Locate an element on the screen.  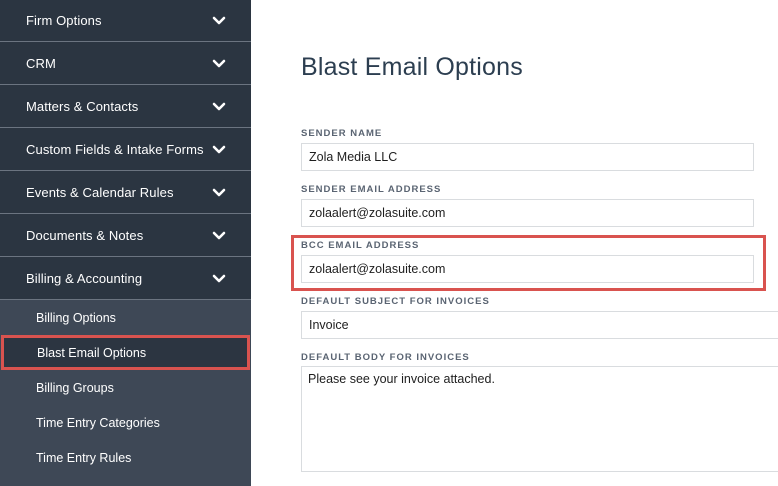
sidebar-item-time-entry-categories: Time Entry Categories is located at coordinates (125, 422).